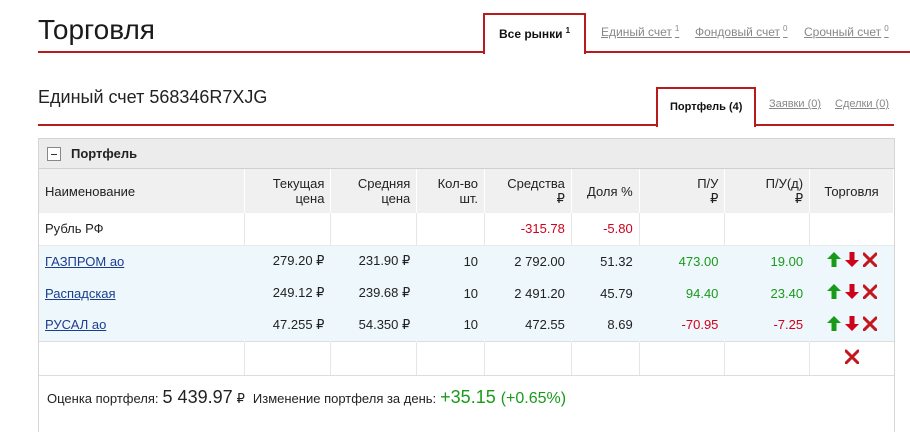 This screenshot has width=910, height=432. What do you see at coordinates (528, 229) in the screenshot?
I see `cash-funds: -315.78` at bounding box center [528, 229].